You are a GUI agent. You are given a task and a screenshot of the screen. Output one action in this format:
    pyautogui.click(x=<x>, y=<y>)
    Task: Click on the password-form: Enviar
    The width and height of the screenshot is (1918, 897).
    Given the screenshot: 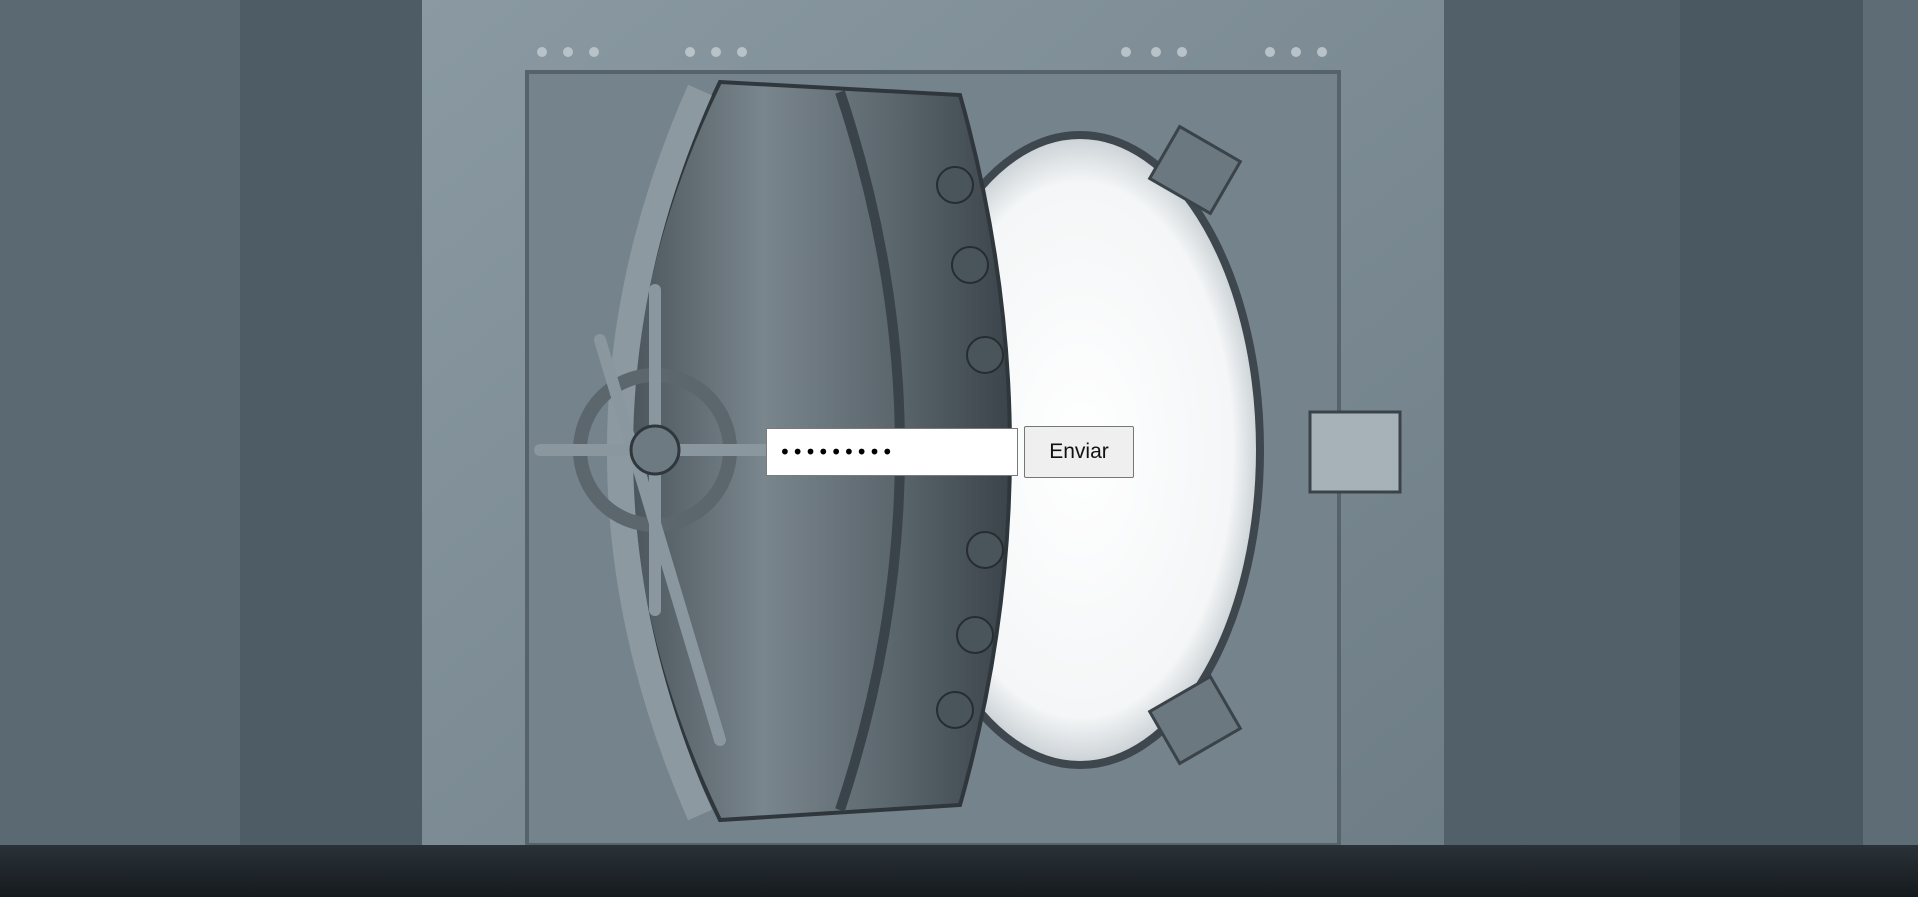 What is the action you would take?
    pyautogui.click(x=950, y=452)
    